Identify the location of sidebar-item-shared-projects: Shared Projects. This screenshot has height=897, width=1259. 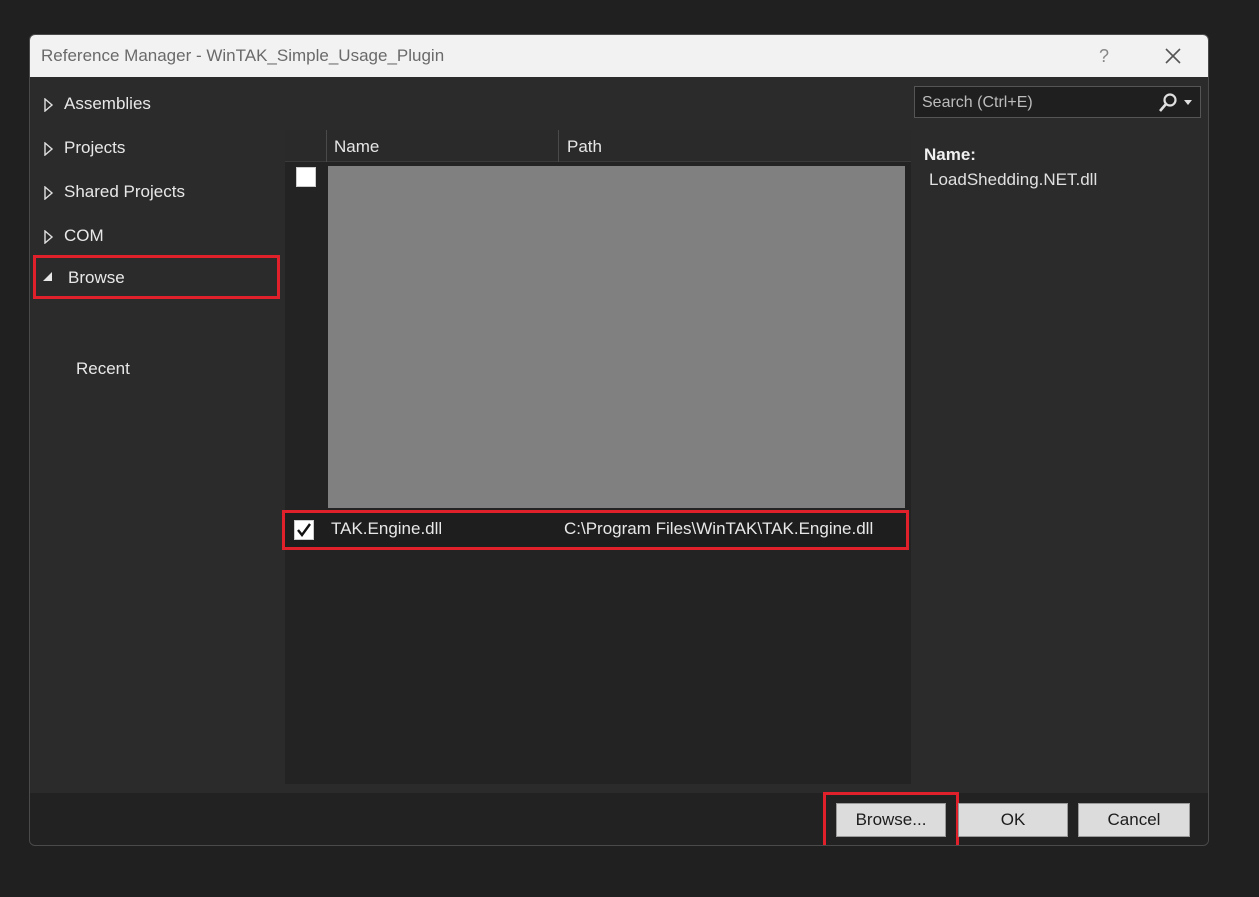
(156, 193).